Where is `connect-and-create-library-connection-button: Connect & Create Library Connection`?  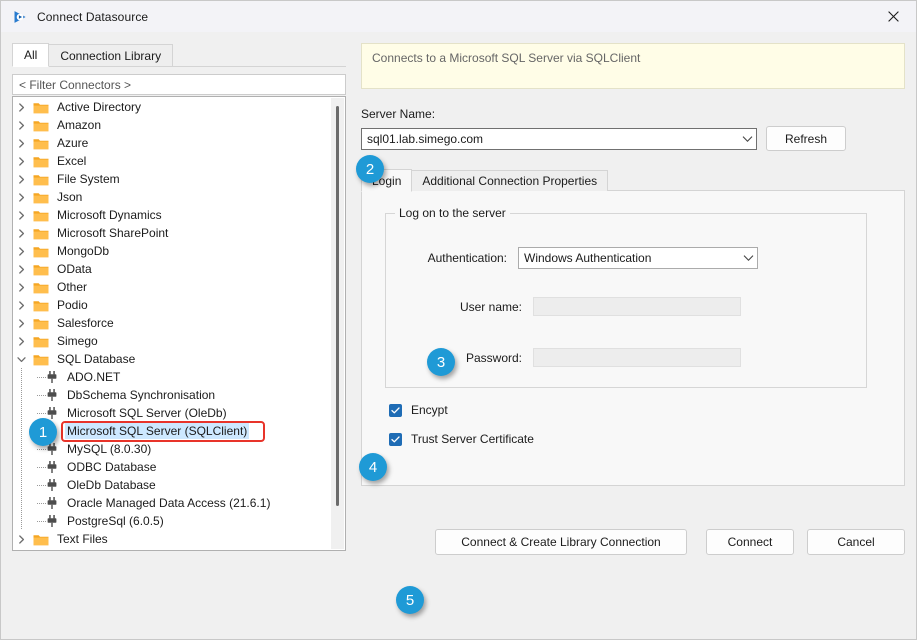
connect-and-create-library-connection-button: Connect & Create Library Connection is located at coordinates (561, 542).